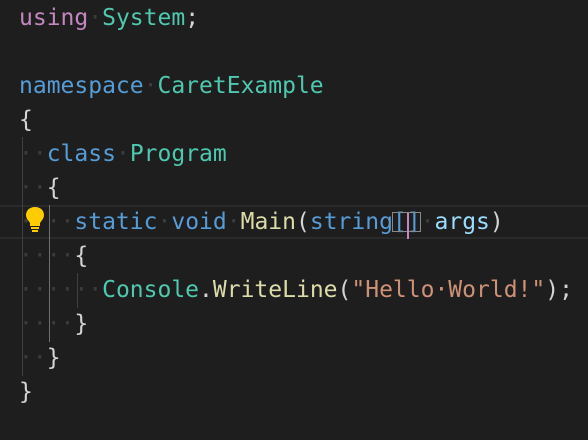 This screenshot has height=440, width=588. Describe the element at coordinates (407, 226) in the screenshot. I see `text-cursor` at that location.